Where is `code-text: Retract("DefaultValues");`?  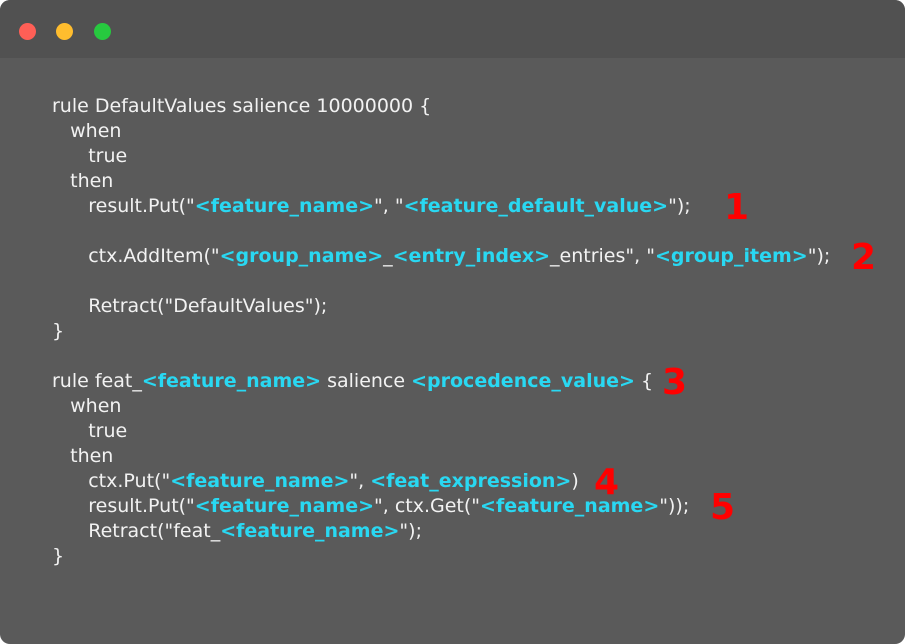 code-text: Retract("DefaultValues"); is located at coordinates (190, 306).